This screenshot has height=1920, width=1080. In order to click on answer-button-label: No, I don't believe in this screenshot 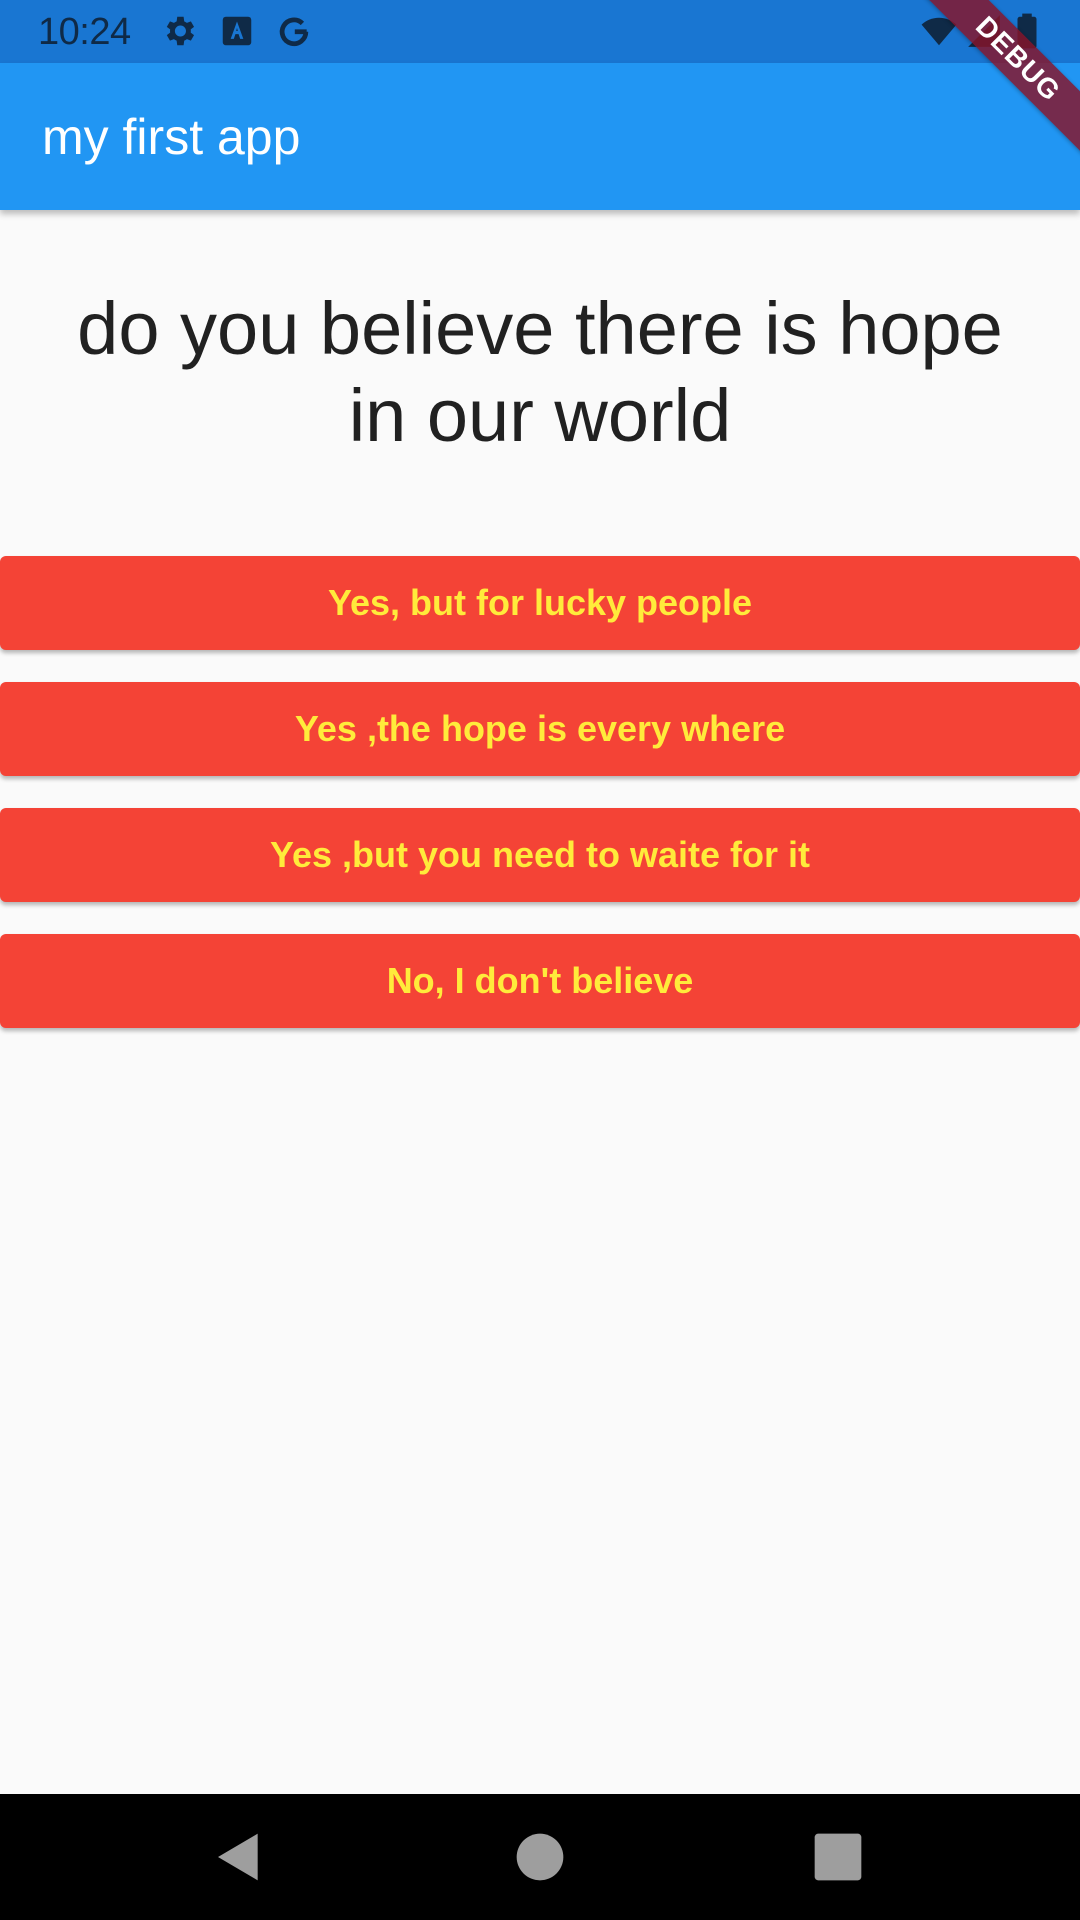, I will do `click(540, 980)`.